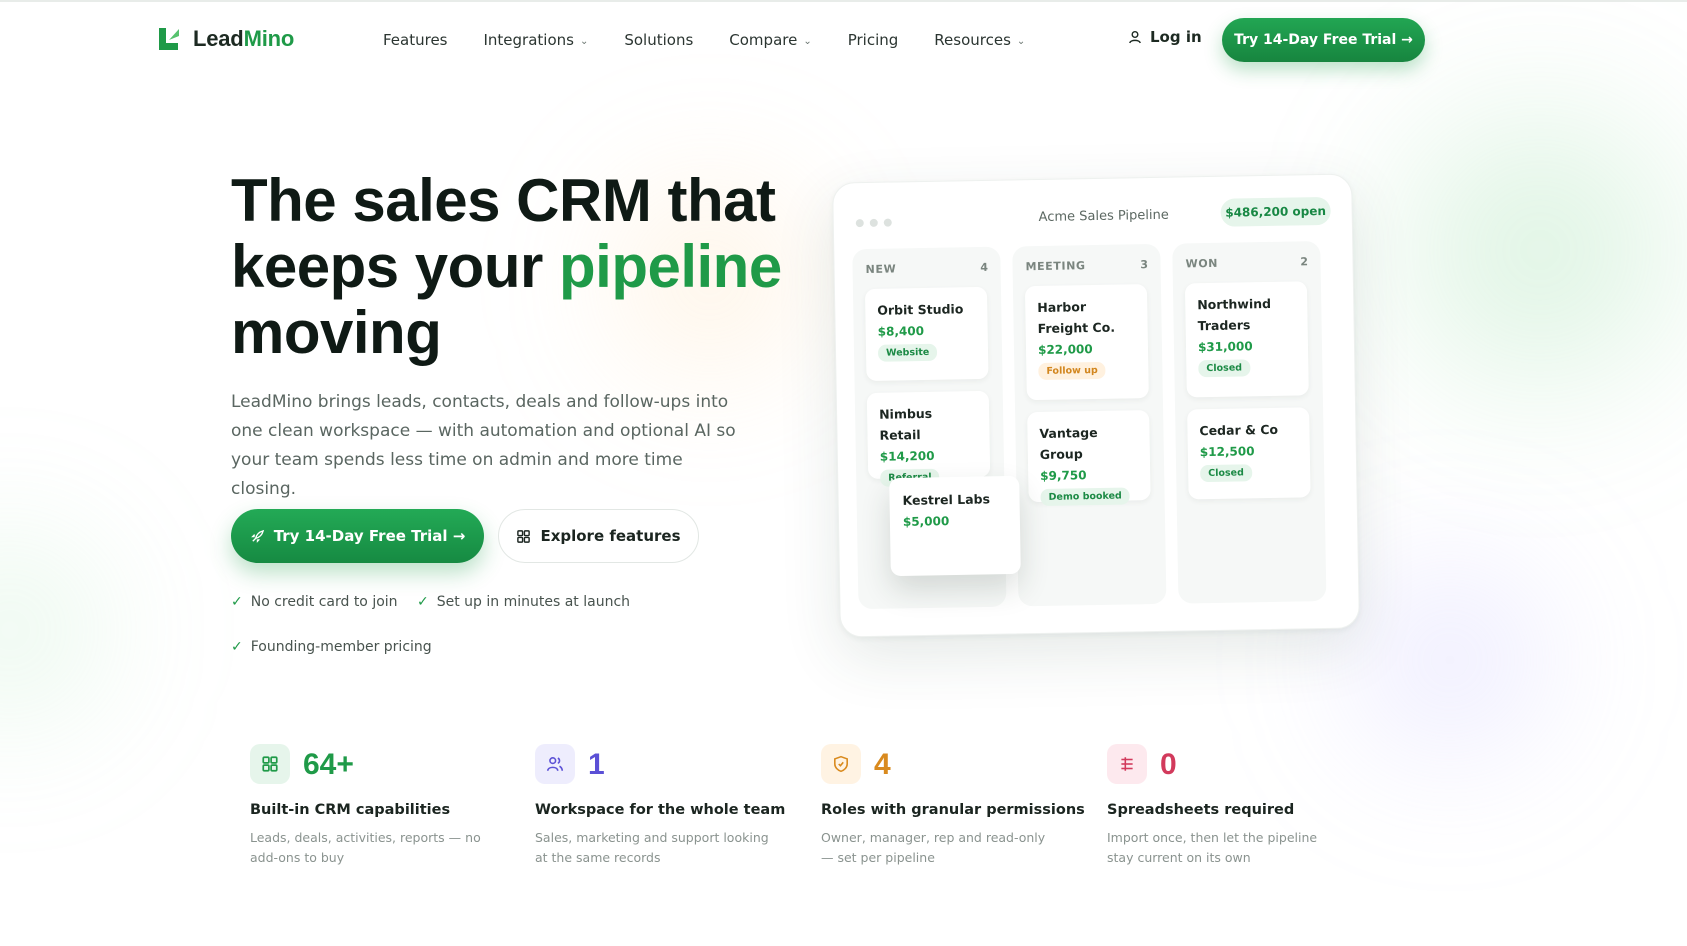 The image size is (1687, 946). I want to click on check-item: ✓ Set up in minutes at launch, so click(524, 602).